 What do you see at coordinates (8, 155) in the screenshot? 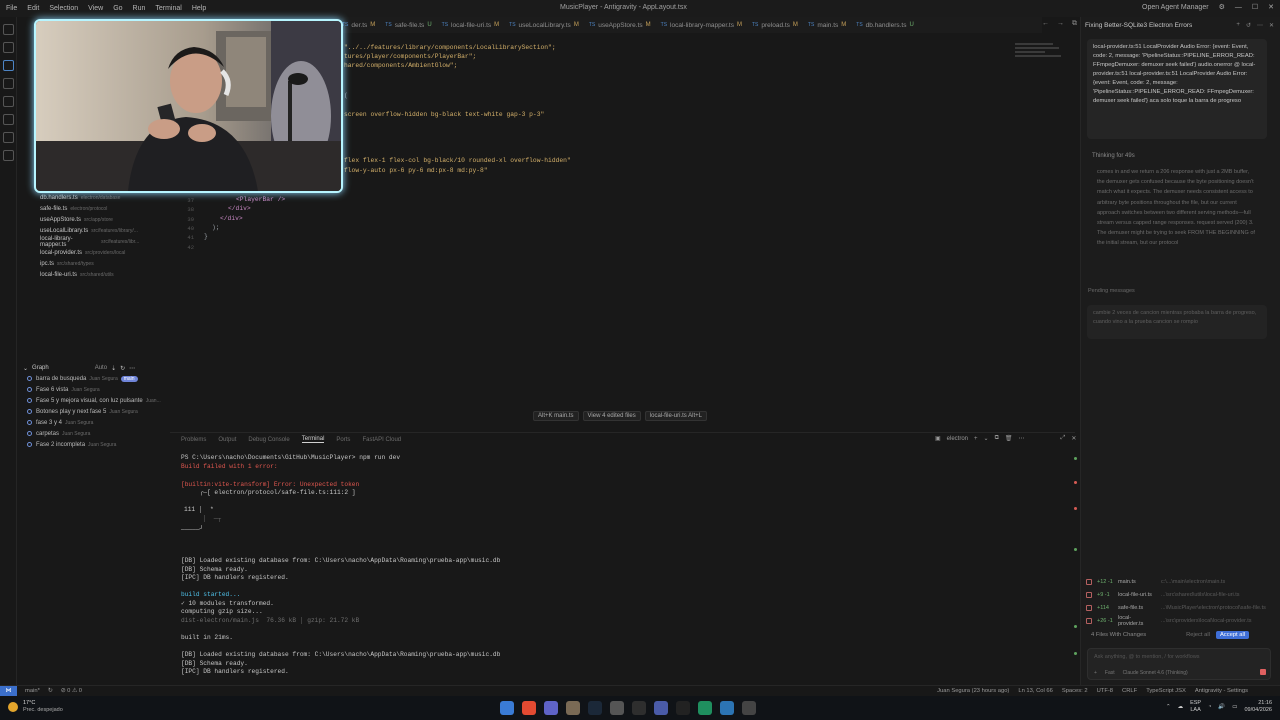
I see `github-icon` at bounding box center [8, 155].